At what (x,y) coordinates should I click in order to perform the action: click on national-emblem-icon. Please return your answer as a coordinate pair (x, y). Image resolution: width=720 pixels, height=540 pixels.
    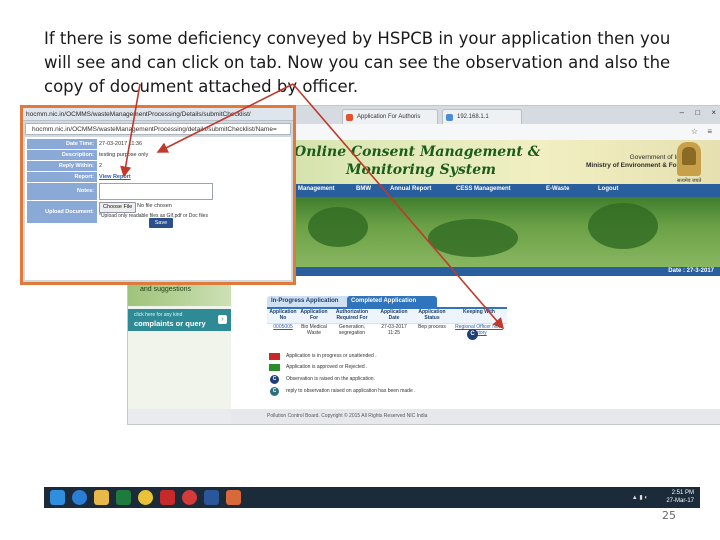
    Looking at the image, I should click on (689, 159).